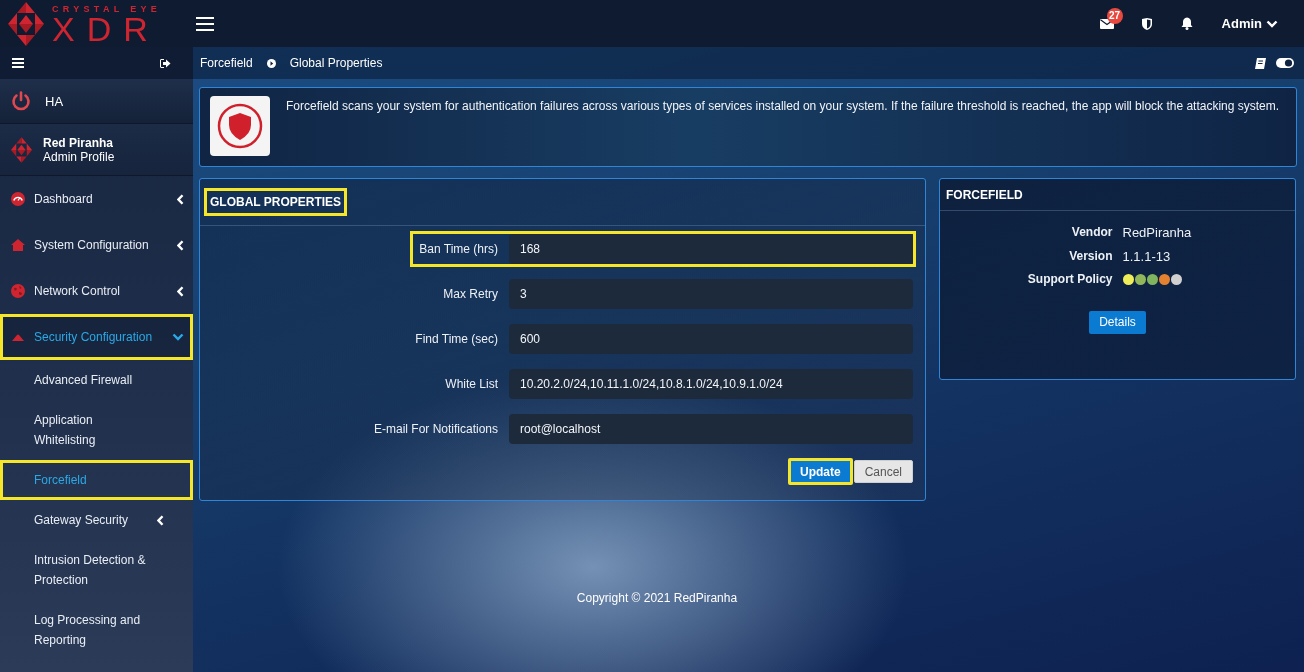  Describe the element at coordinates (54, 101) in the screenshot. I see `status-label: HA` at that location.